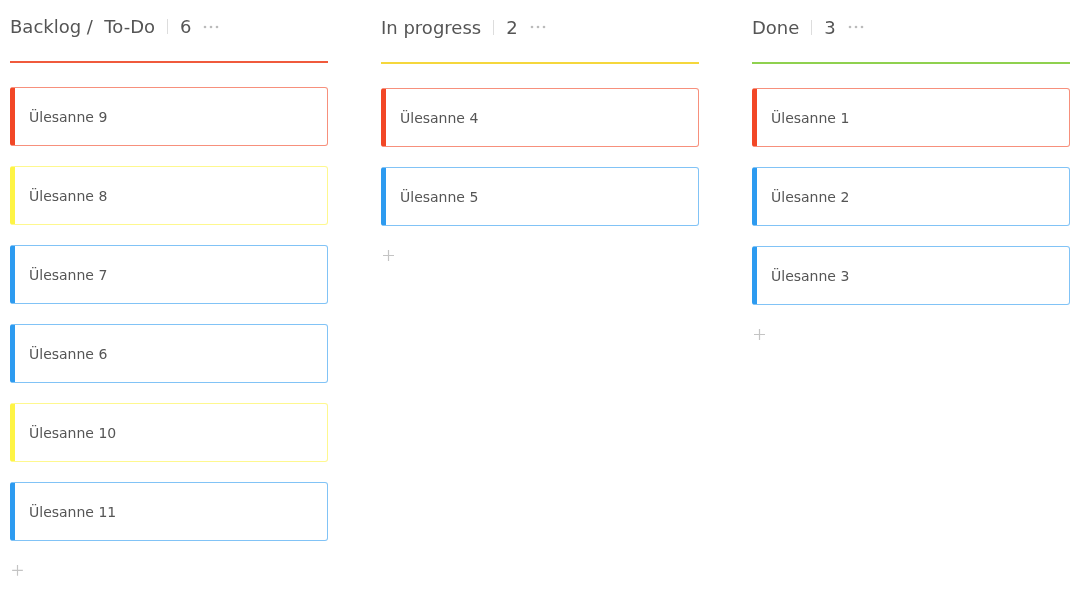 Image resolution: width=1081 pixels, height=590 pixels. I want to click on task-card: Ülesanne 1, so click(911, 117).